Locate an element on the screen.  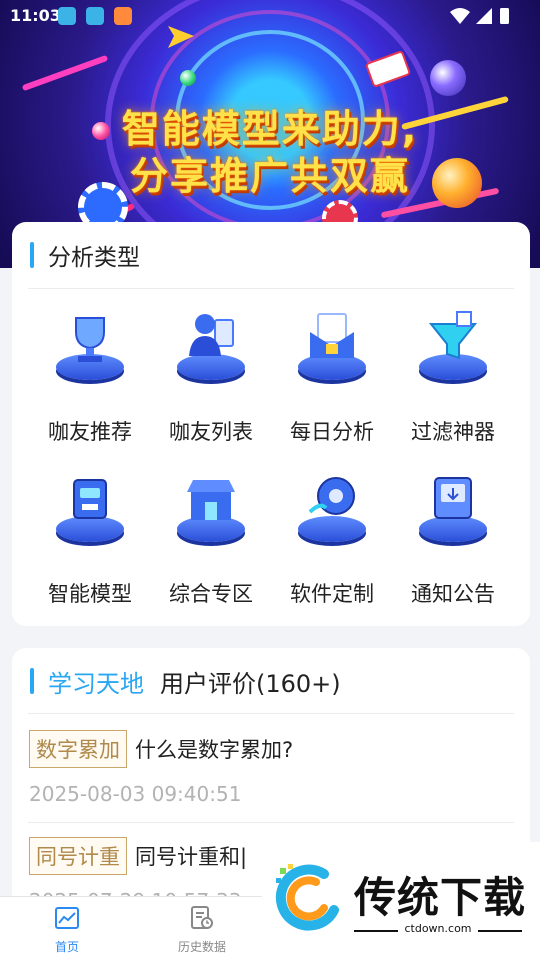
article-item: 数字累加 什么是数字累加? 2025-08-03 09:40:51 is located at coordinates (161, 768).